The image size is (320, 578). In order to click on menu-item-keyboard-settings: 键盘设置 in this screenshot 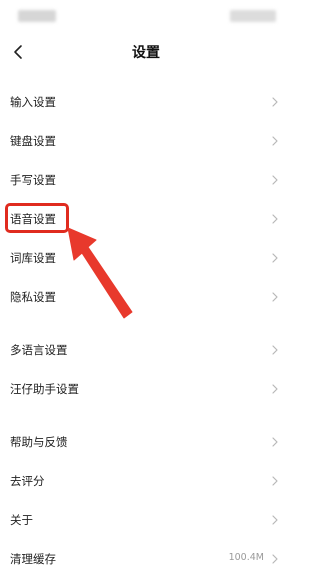, I will do `click(146, 140)`.